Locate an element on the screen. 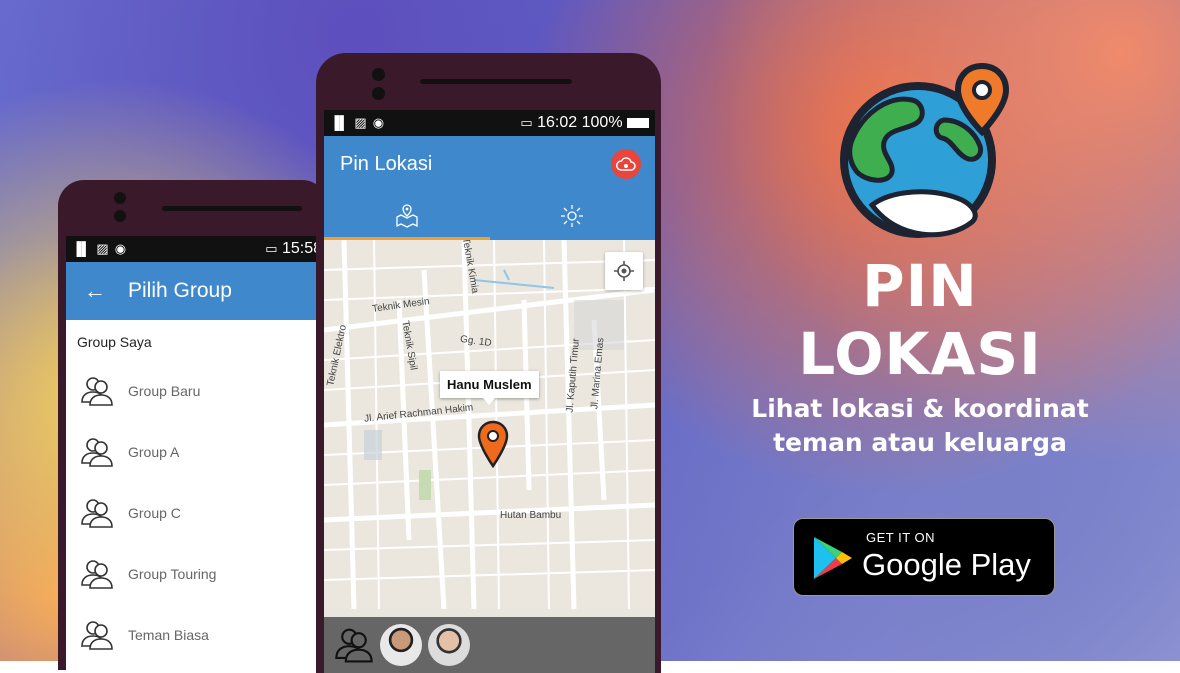  pin-user-label: Hanu Muslem is located at coordinates (489, 388).